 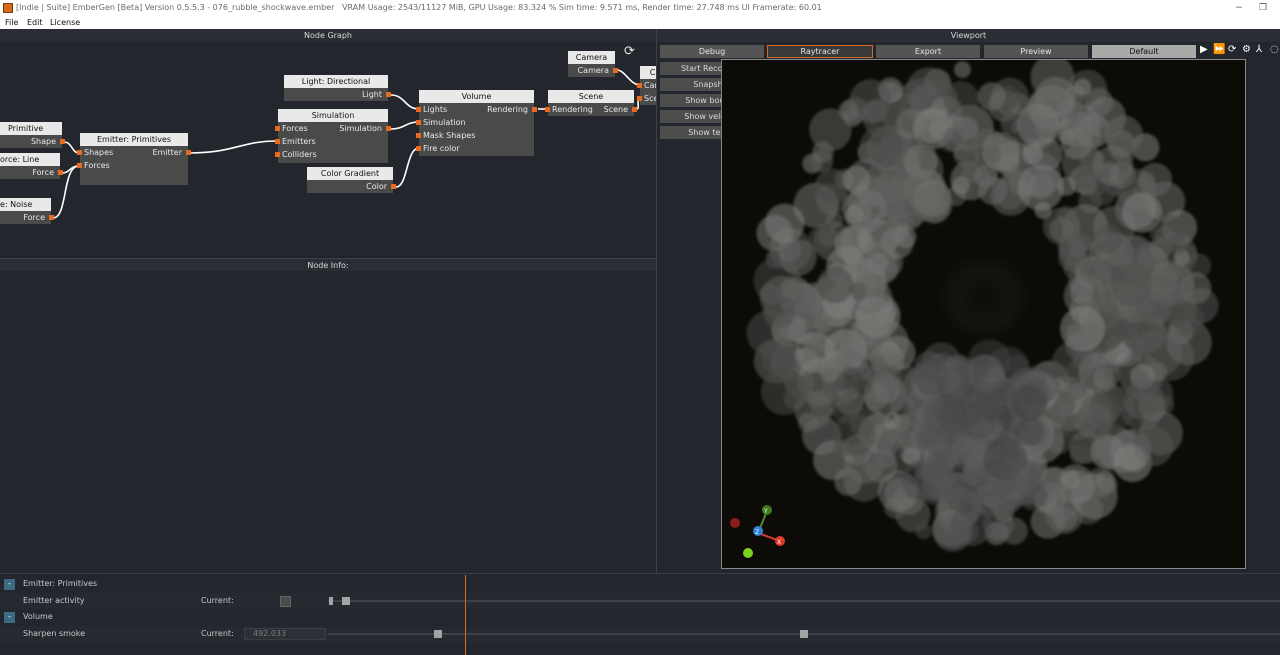 What do you see at coordinates (1239, 8) in the screenshot?
I see `minimize-button: −` at bounding box center [1239, 8].